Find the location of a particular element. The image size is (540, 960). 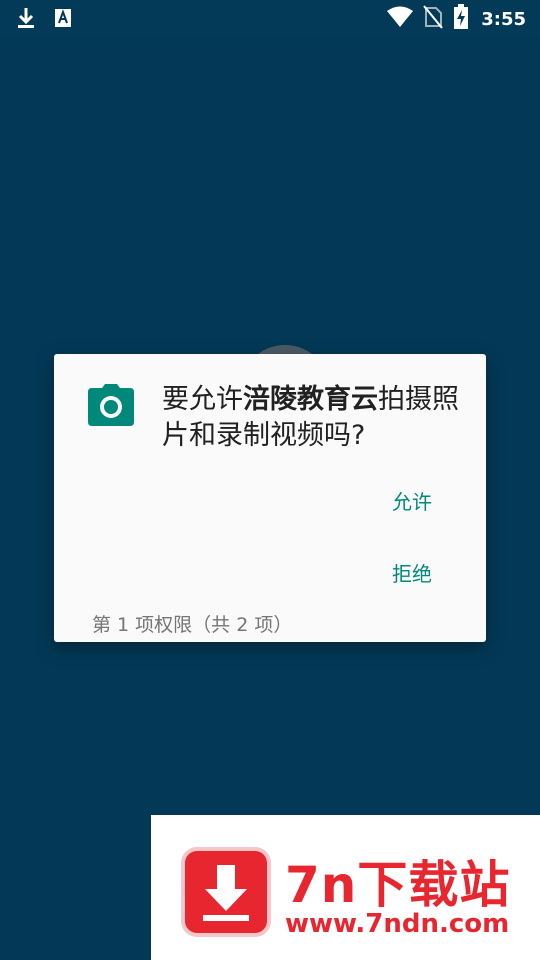

battery-charging-icon is located at coordinates (461, 19).